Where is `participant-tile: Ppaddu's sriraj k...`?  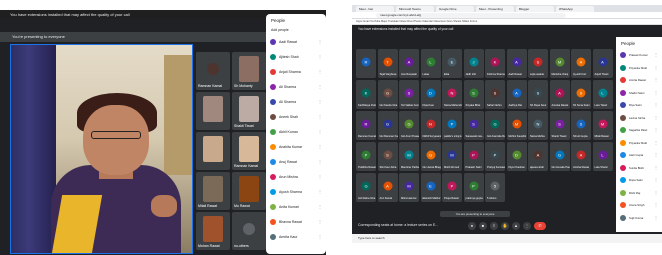
participant-tile: Ppaddu's sriraj k... is located at coordinates (452, 125).